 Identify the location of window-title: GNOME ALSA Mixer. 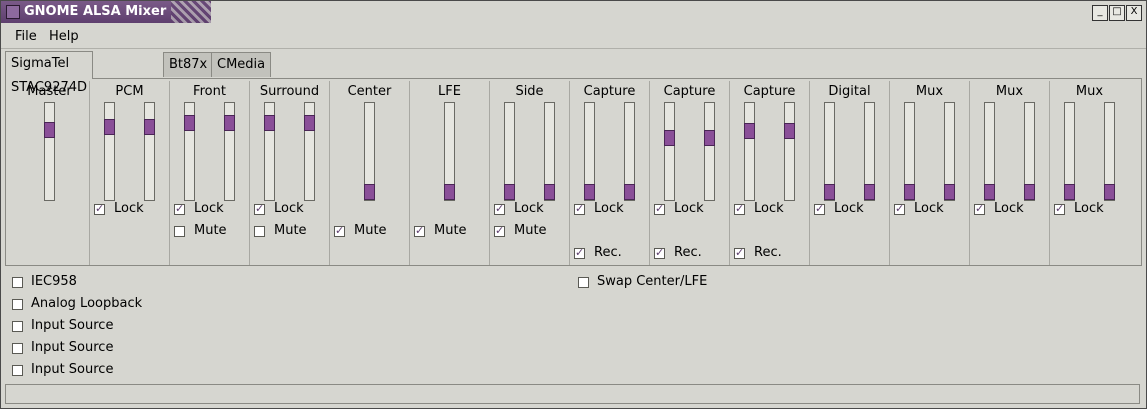
(95, 11).